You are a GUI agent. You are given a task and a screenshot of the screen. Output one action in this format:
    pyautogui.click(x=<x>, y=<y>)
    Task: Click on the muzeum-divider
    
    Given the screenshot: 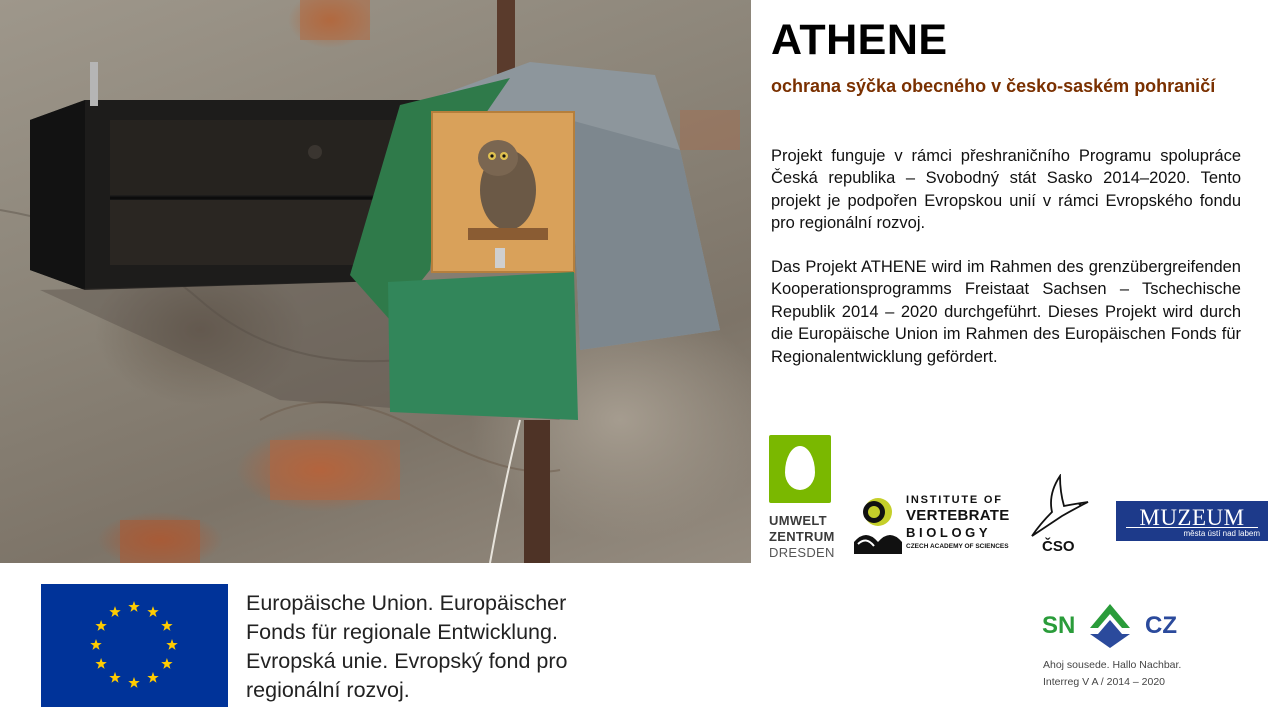 What is the action you would take?
    pyautogui.click(x=1192, y=527)
    